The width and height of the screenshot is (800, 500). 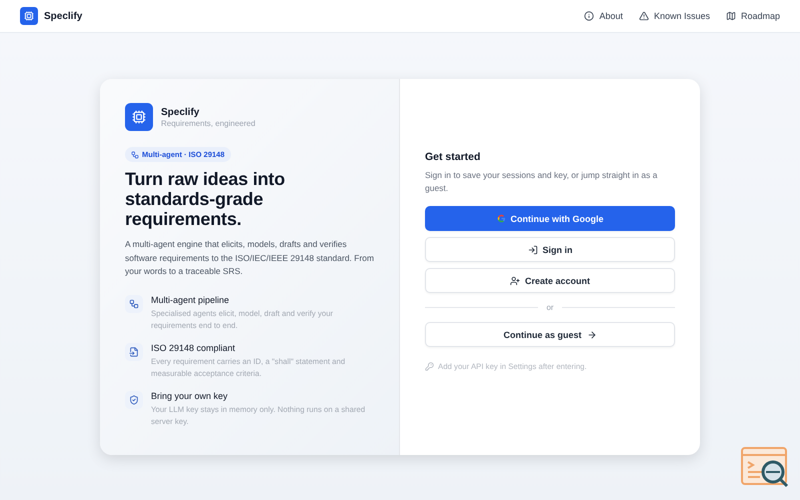 I want to click on google-button: Continue with Google, so click(x=550, y=218).